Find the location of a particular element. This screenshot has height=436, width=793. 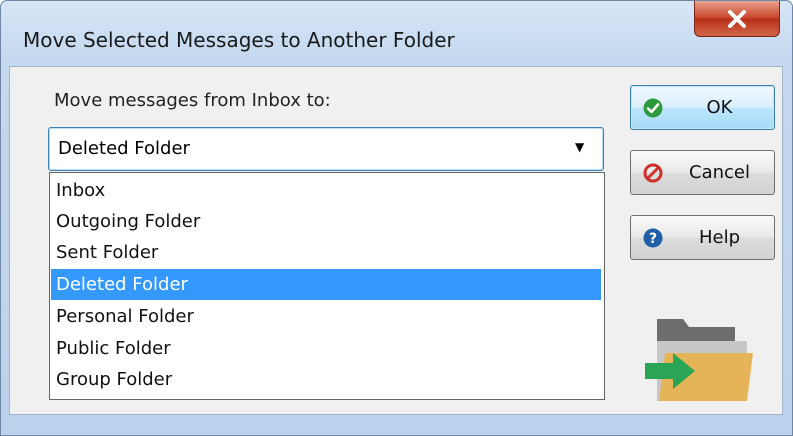

list-item: Outgoing Folder is located at coordinates (326, 221).